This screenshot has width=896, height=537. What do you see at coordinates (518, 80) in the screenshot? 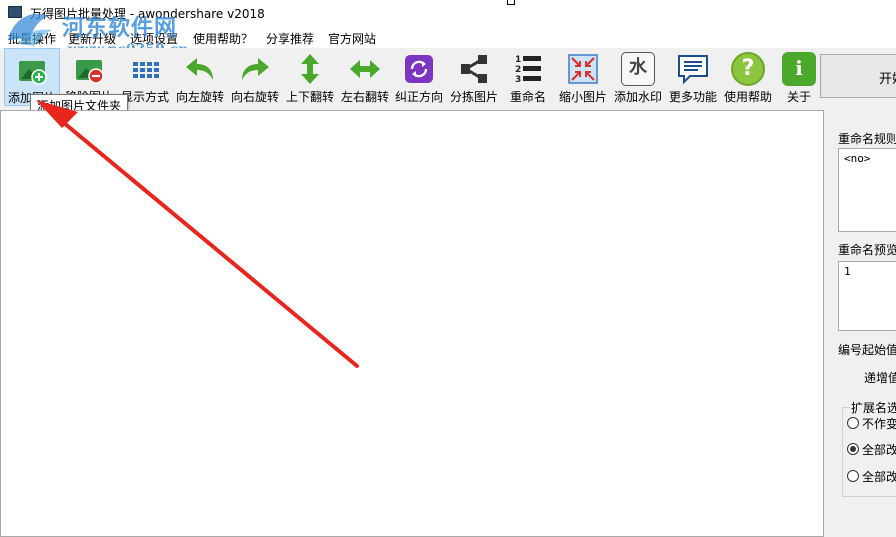
I see `svg-text: 3` at bounding box center [518, 80].